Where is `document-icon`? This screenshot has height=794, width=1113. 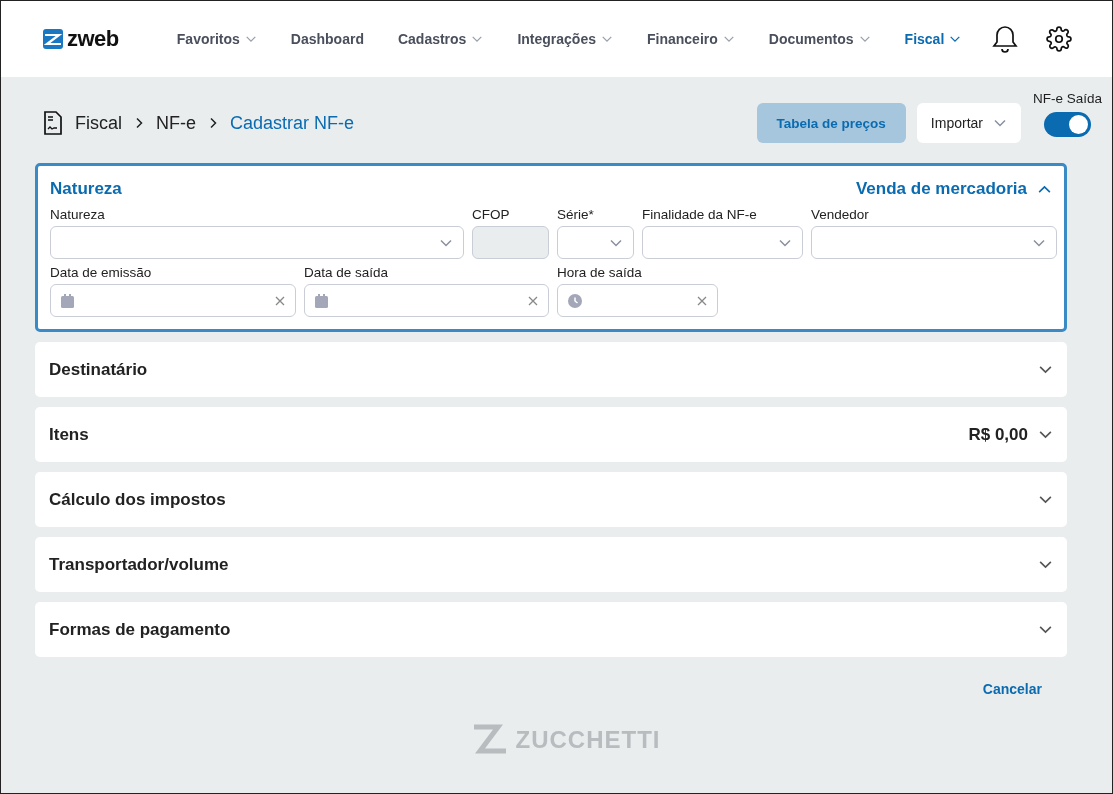 document-icon is located at coordinates (53, 123).